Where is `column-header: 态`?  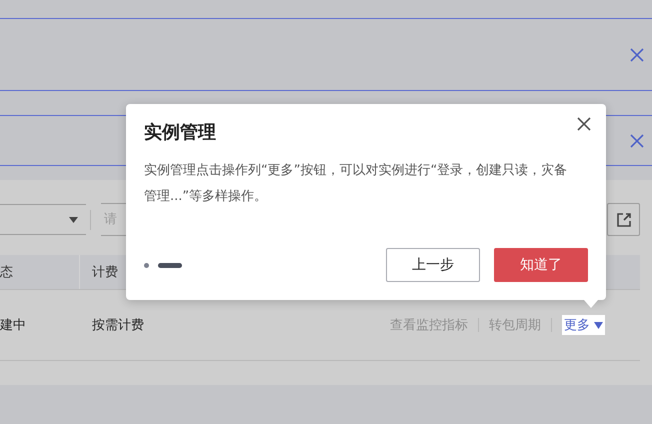 column-header: 态 is located at coordinates (6, 272).